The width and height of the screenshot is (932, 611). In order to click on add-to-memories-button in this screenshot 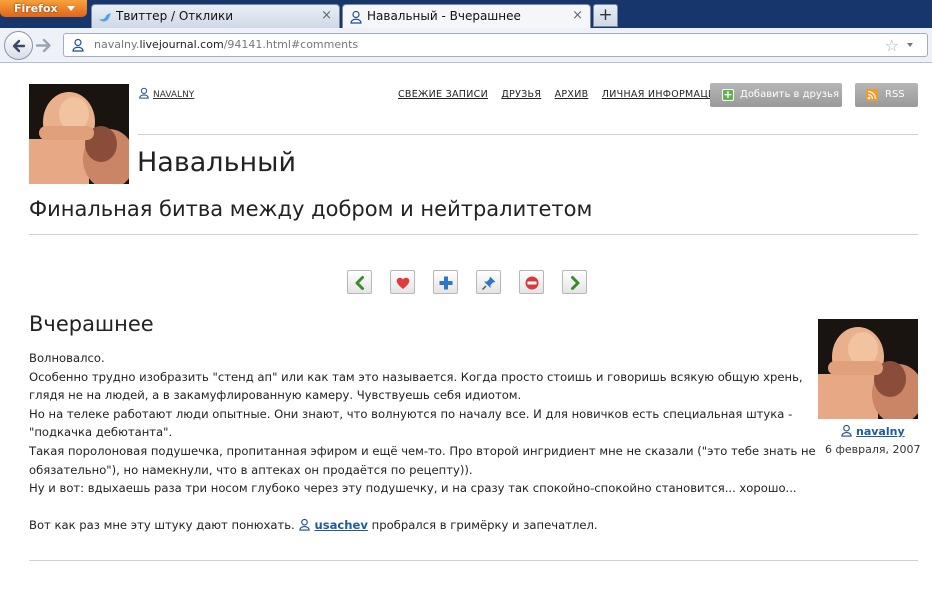, I will do `click(402, 282)`.